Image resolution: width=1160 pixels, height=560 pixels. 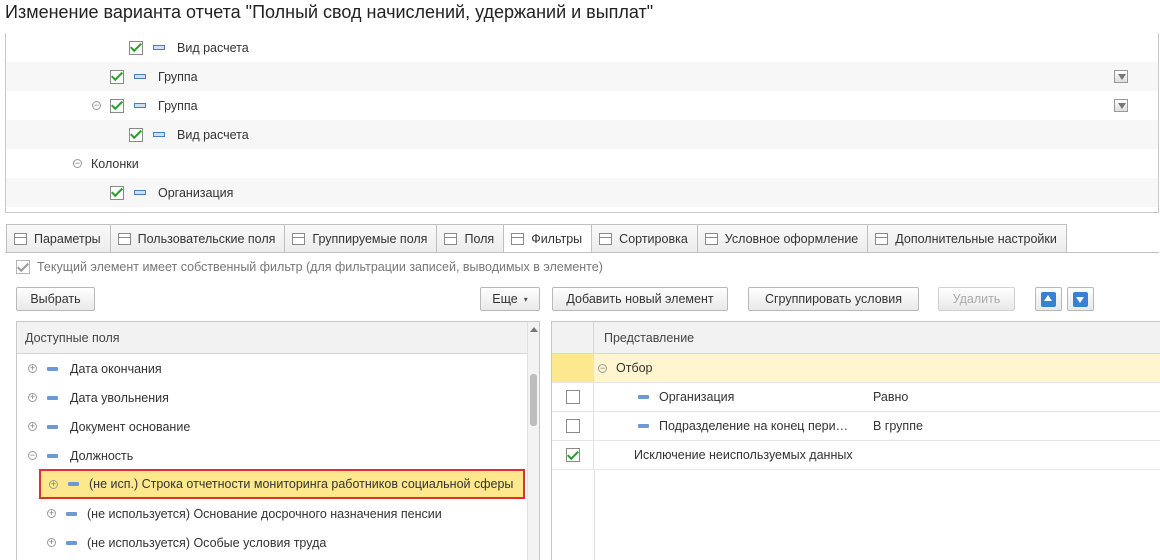 I want to click on brush-icon, so click(x=711, y=238).